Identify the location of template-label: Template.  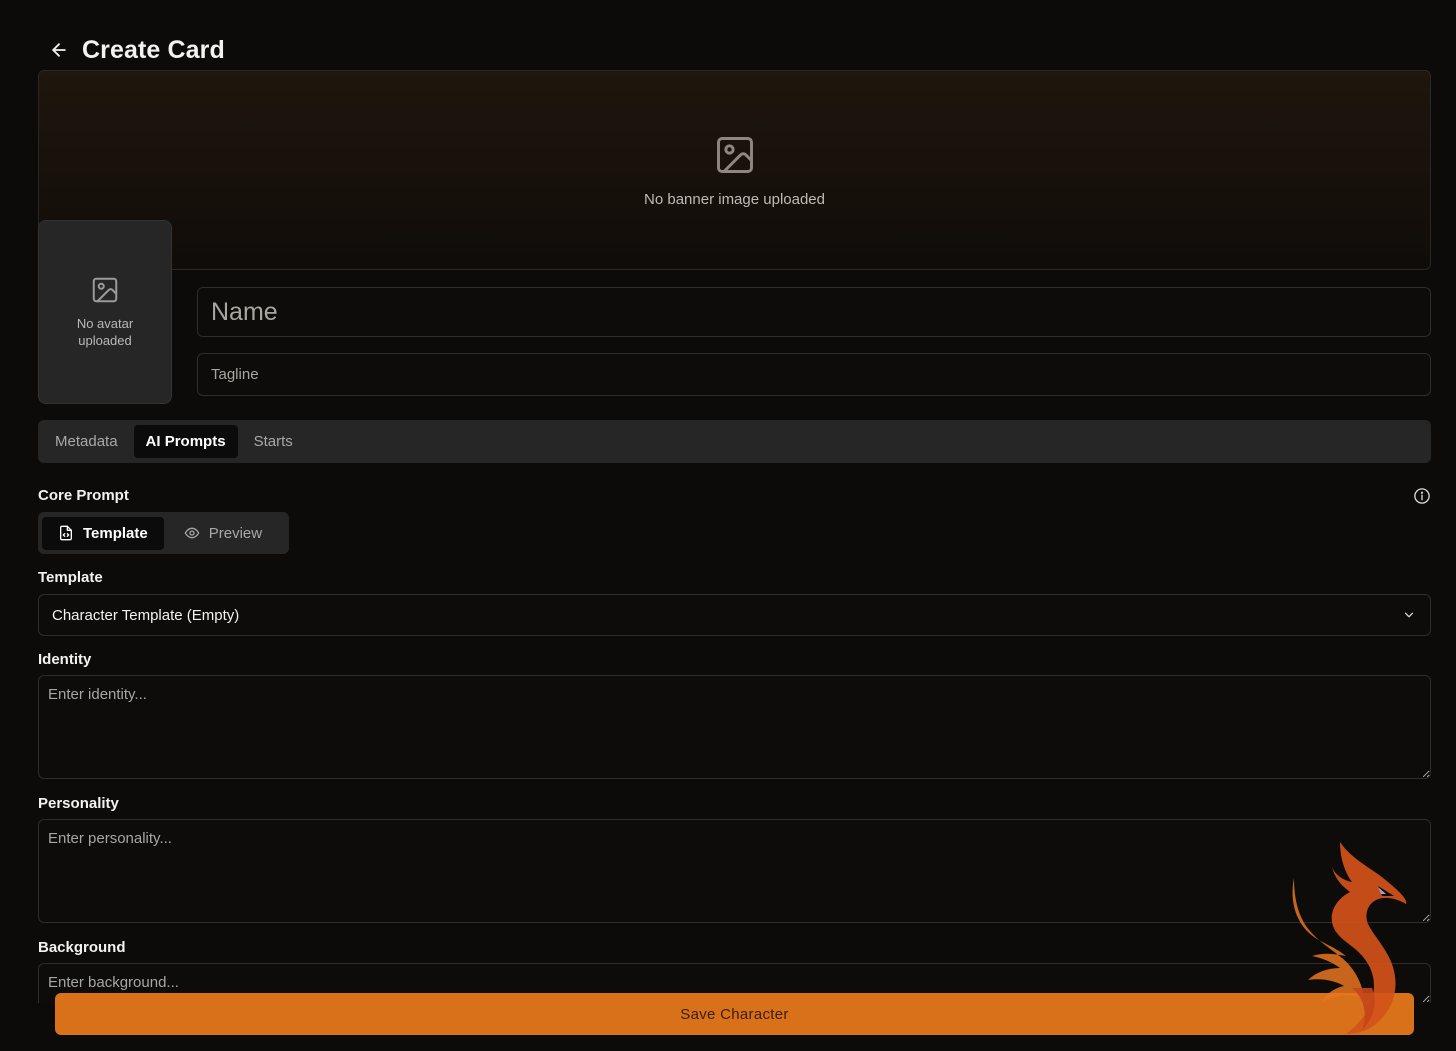
(70, 577).